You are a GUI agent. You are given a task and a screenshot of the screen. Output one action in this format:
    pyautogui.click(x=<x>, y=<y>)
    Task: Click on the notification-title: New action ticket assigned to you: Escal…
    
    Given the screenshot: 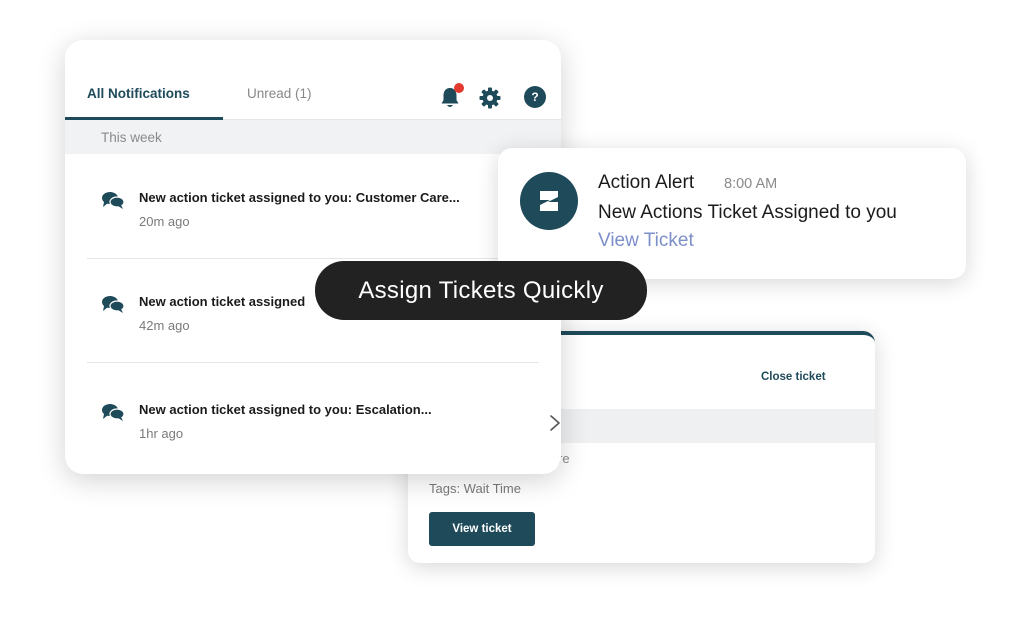 What is the action you would take?
    pyautogui.click(x=285, y=409)
    